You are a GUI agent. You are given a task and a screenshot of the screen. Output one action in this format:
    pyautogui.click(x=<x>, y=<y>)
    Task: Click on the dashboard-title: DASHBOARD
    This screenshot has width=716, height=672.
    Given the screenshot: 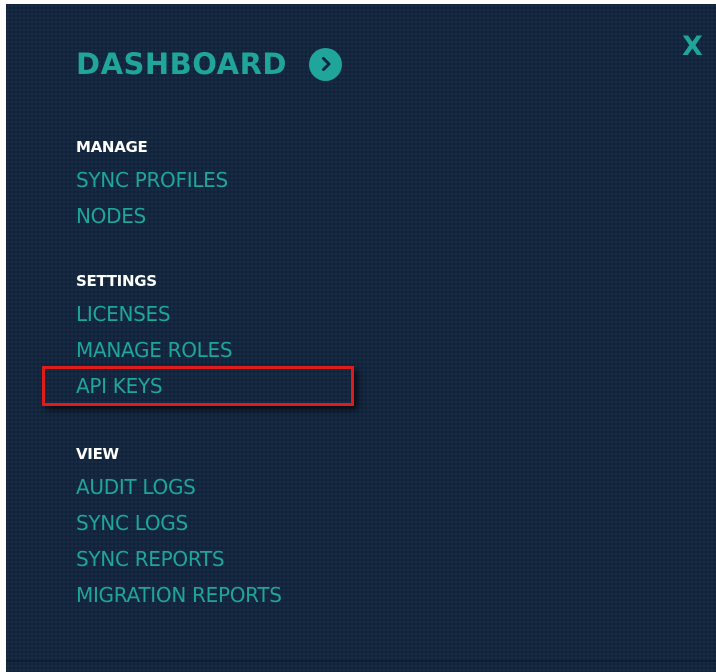 What is the action you would take?
    pyautogui.click(x=181, y=64)
    